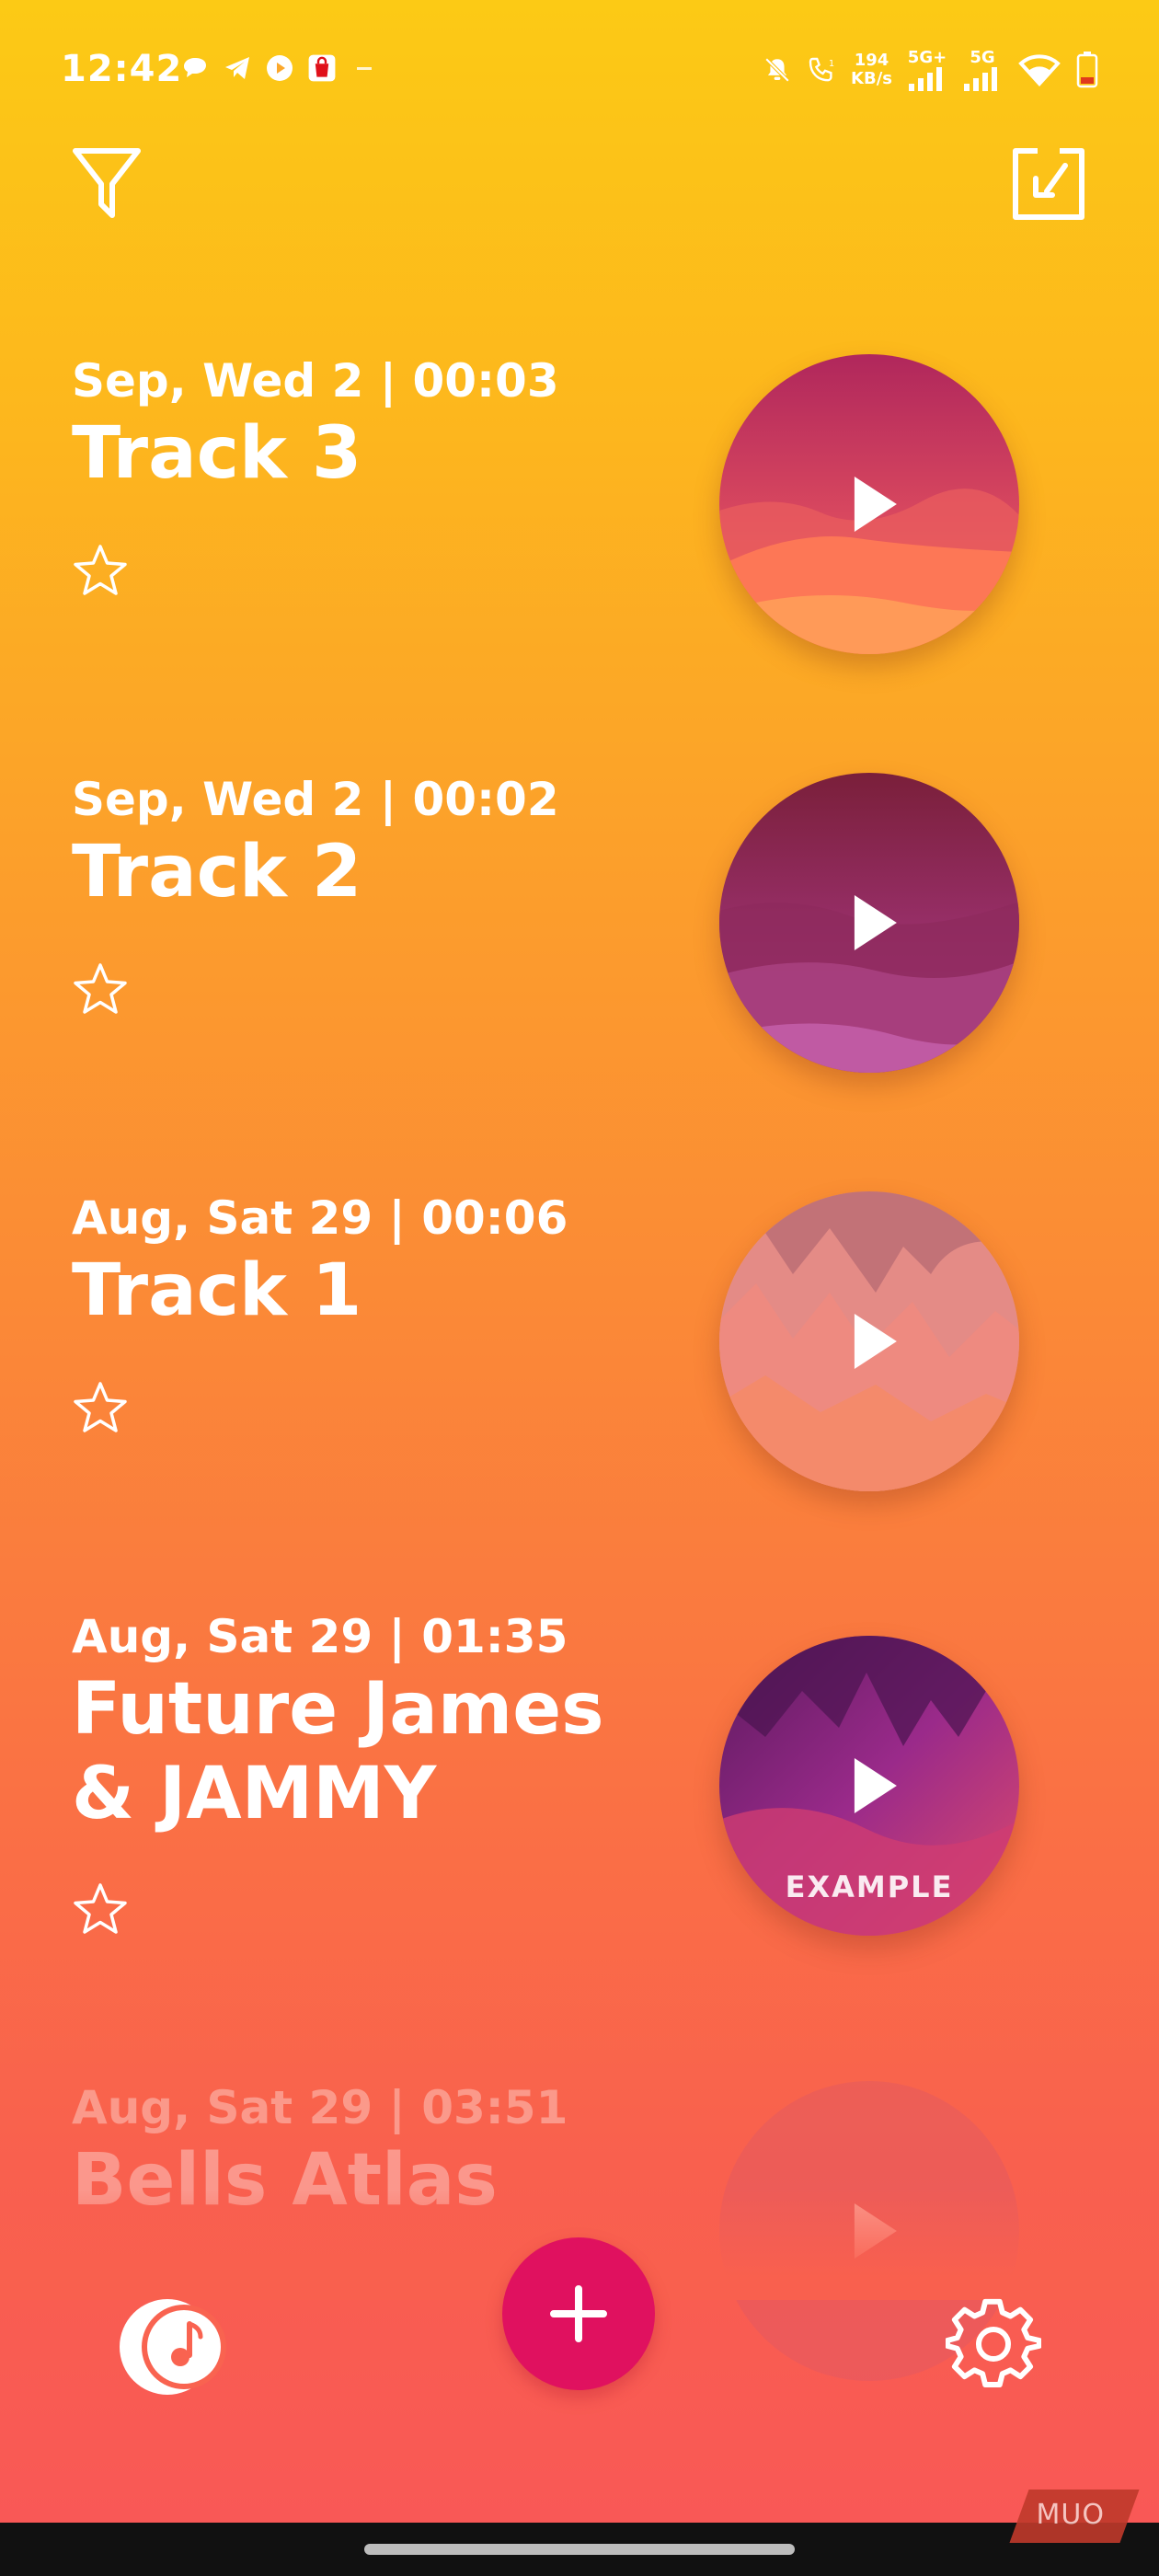 The image size is (1159, 2576). I want to click on notification-icons, so click(279, 68).